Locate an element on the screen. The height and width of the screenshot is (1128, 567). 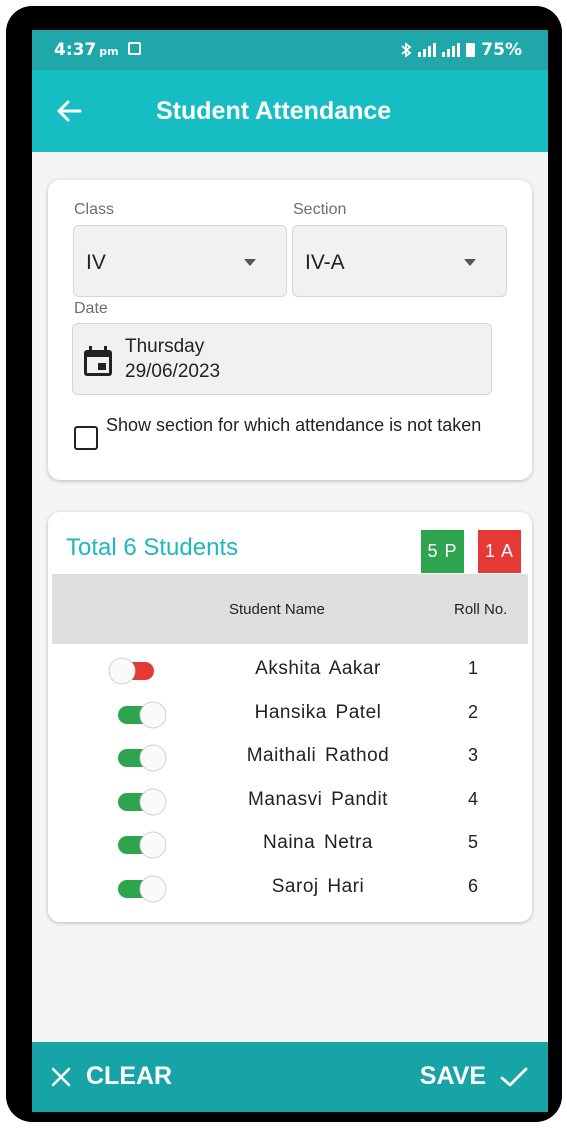
present-count-badge: 5 P is located at coordinates (442, 551).